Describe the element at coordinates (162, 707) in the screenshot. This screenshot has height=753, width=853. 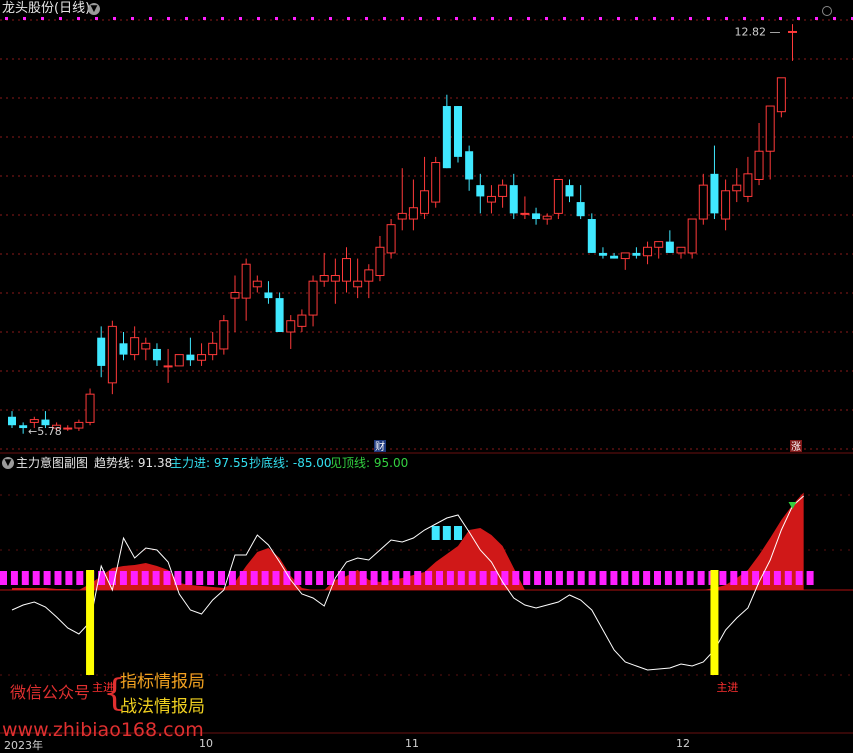
I see `watermark-line-2: 战法情报局` at that location.